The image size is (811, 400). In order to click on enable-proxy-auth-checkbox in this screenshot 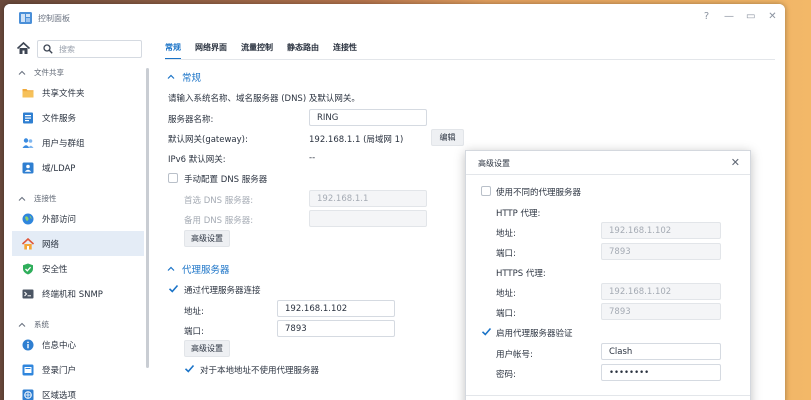, I will do `click(486, 331)`.